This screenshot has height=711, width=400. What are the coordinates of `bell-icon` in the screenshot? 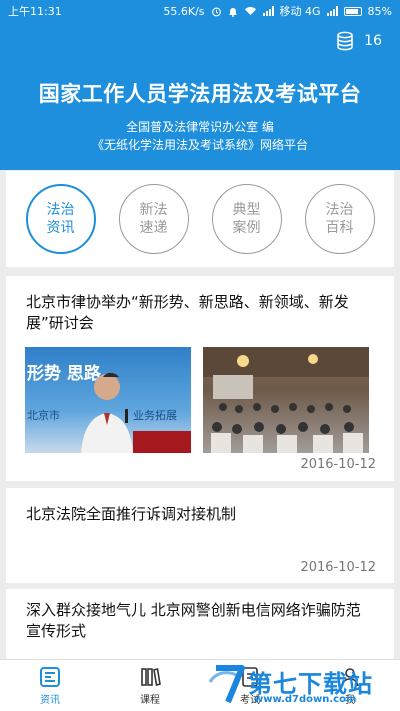 It's located at (232, 12).